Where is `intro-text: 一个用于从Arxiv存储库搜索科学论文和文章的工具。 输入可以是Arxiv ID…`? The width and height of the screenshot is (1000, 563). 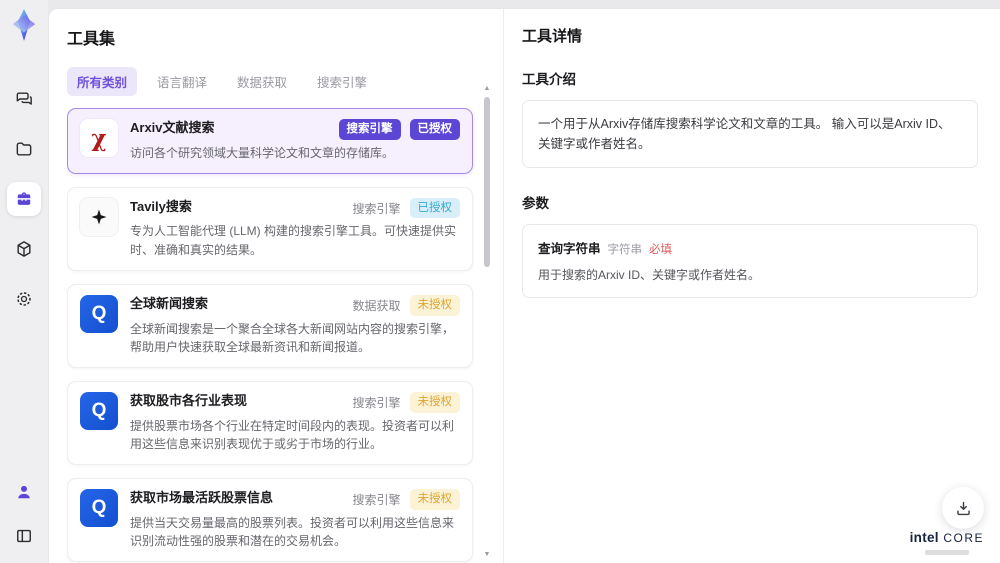
intro-text: 一个用于从Arxiv存储库搜索科学论文和文章的工具。 输入可以是Arxiv ID… is located at coordinates (744, 134).